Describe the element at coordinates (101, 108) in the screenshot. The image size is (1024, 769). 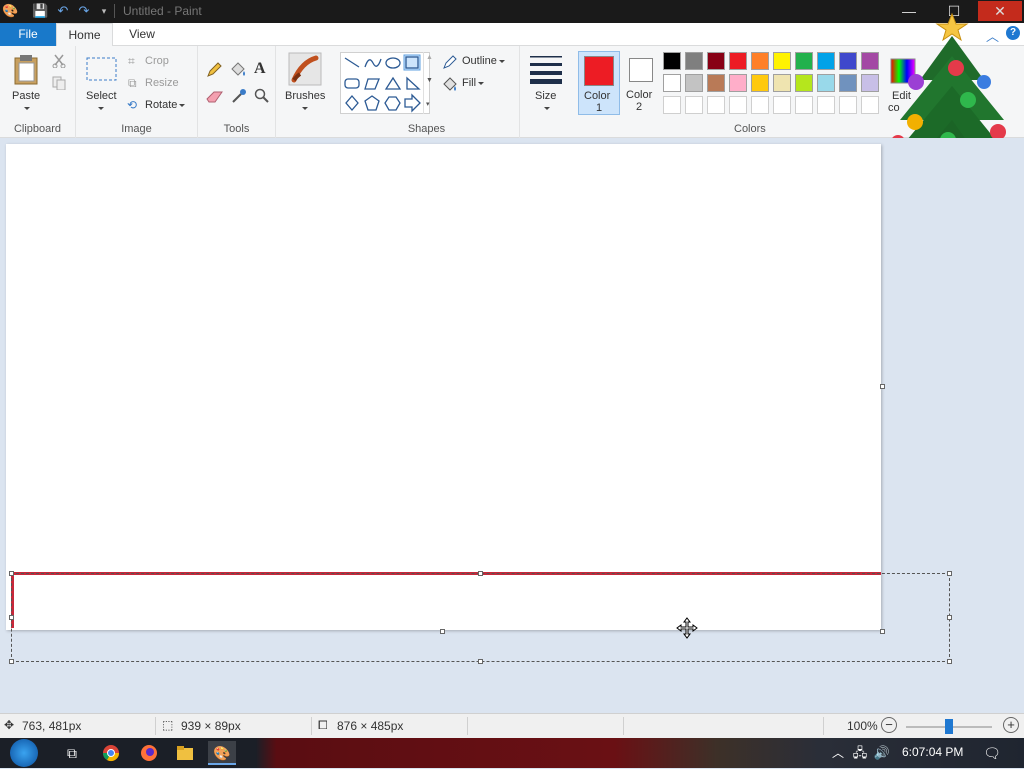
I see `select-dropdown-icon` at that location.